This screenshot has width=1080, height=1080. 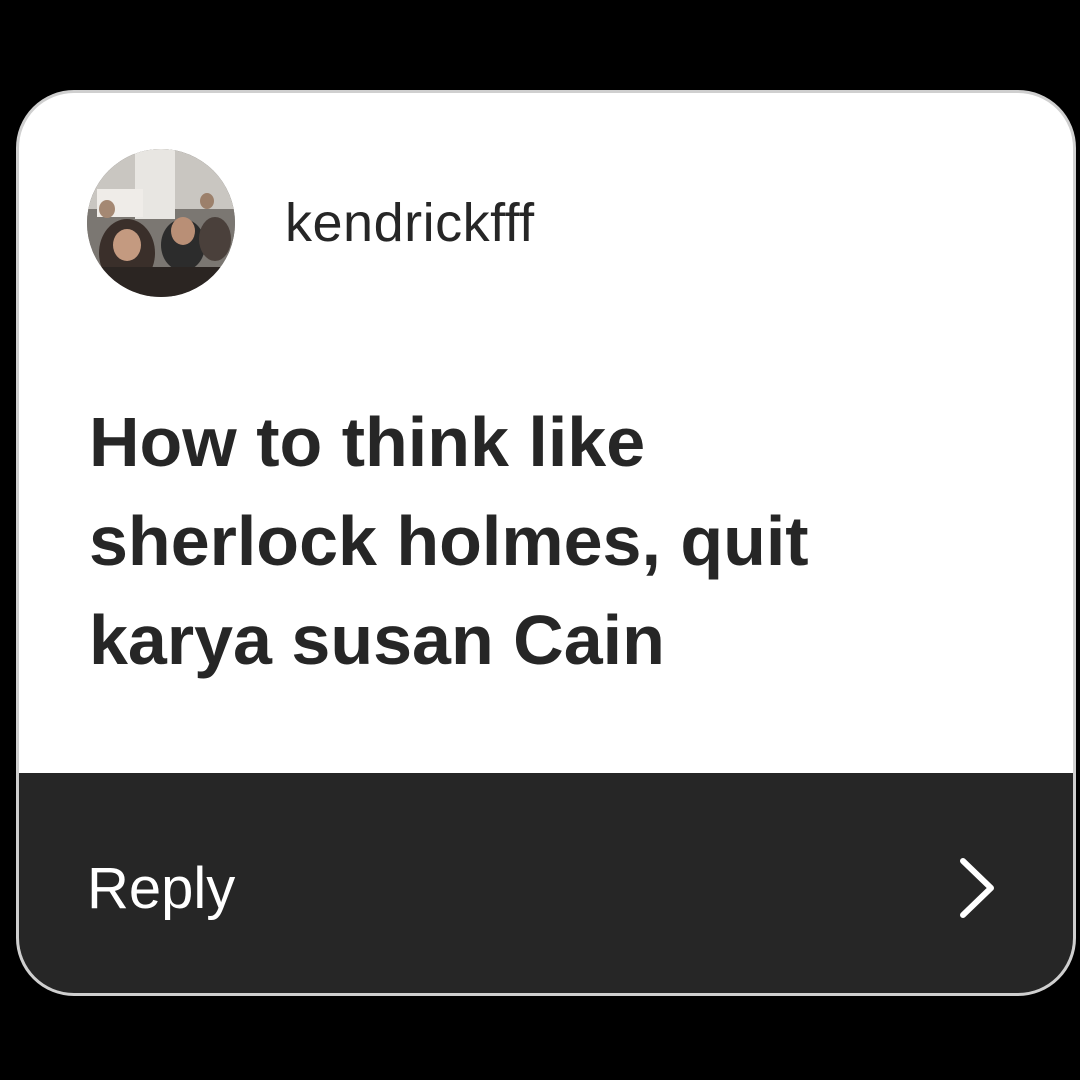 I want to click on card-header: kendrickfff, so click(x=311, y=223).